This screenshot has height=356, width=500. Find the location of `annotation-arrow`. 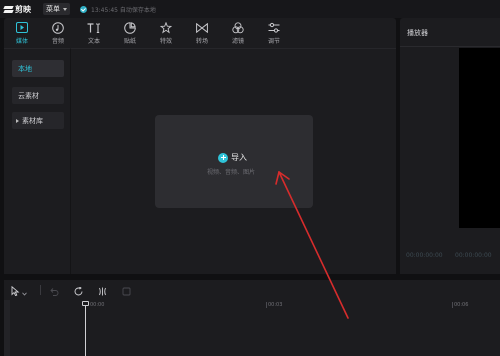

annotation-arrow is located at coordinates (312, 245).